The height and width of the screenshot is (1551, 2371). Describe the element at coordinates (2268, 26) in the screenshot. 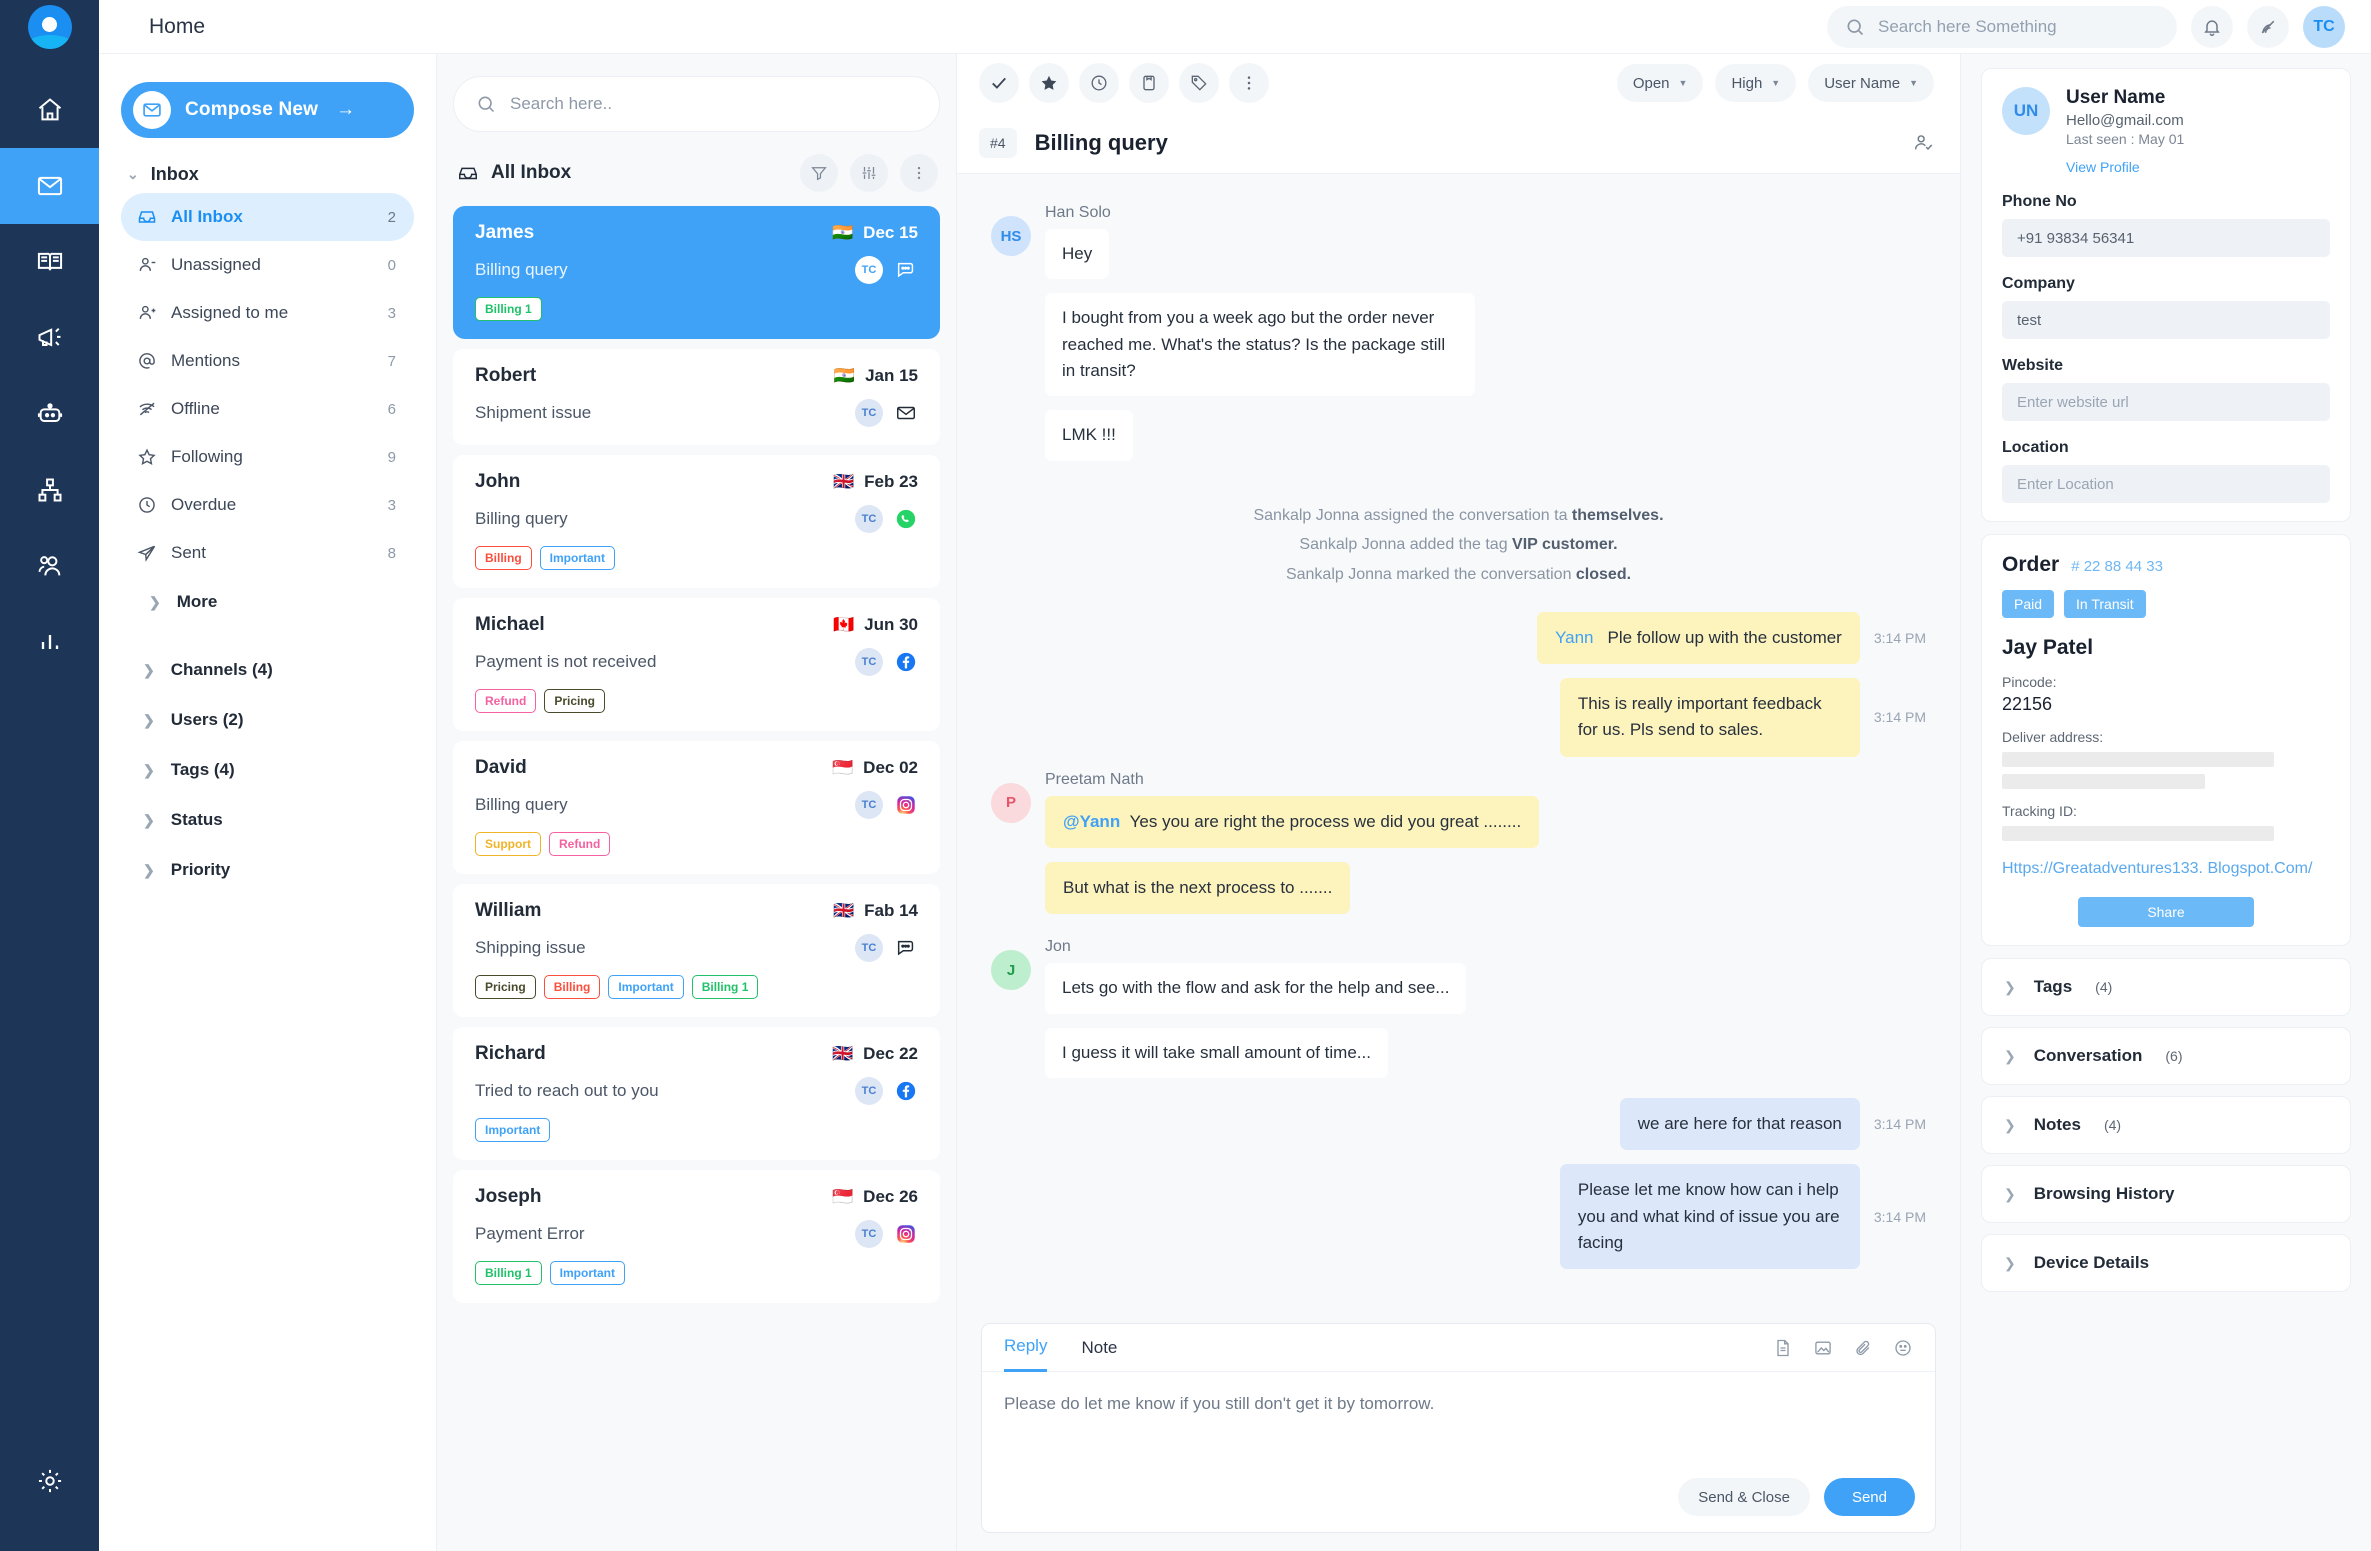

I see `broadcast-button` at that location.